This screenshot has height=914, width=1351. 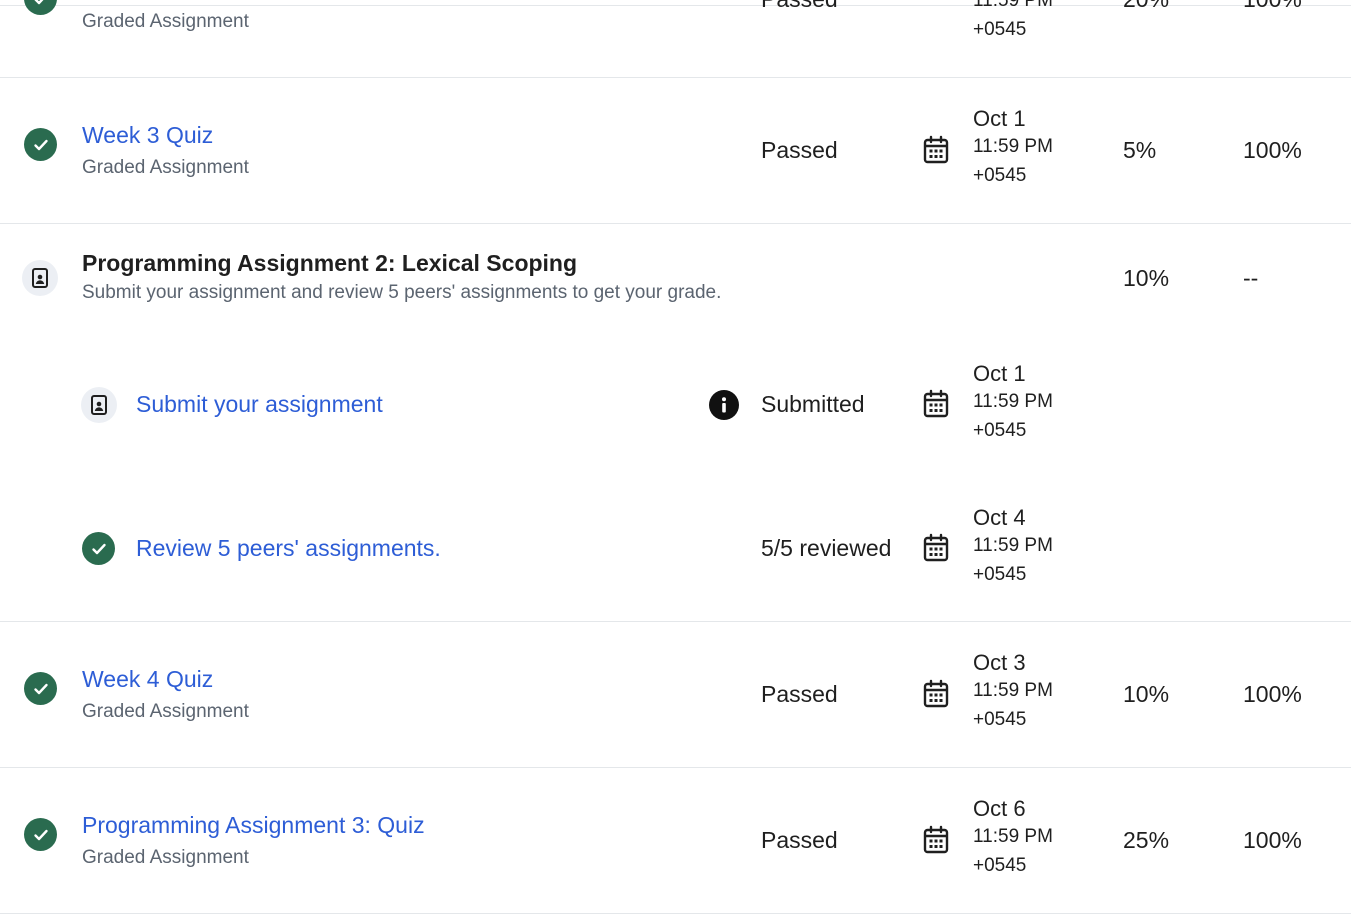 What do you see at coordinates (724, 405) in the screenshot?
I see `info-icon` at bounding box center [724, 405].